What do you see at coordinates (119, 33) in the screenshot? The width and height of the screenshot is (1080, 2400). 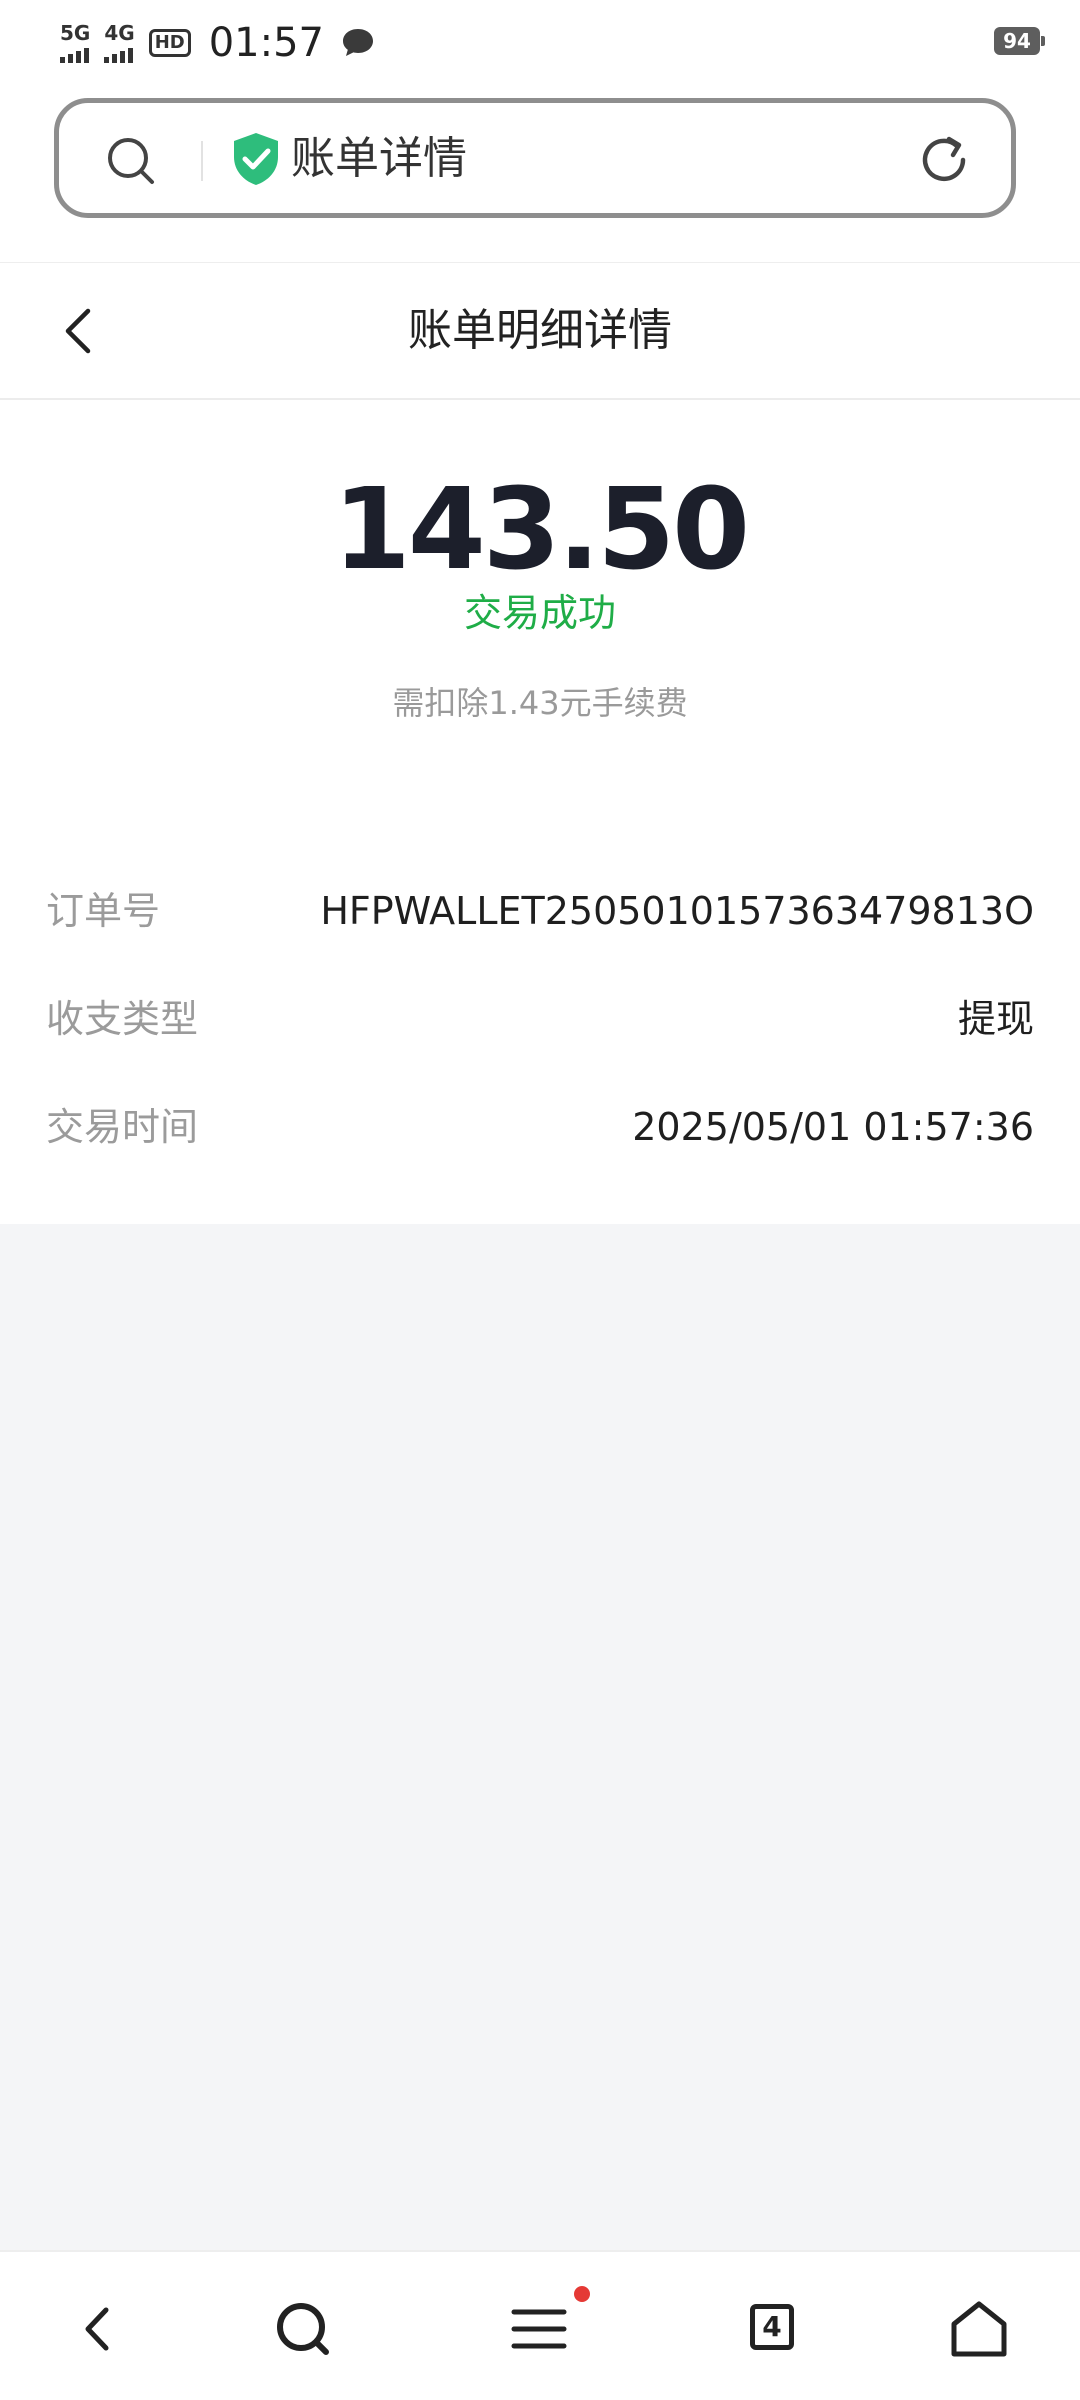 I see `signal-4g-label: 4G` at bounding box center [119, 33].